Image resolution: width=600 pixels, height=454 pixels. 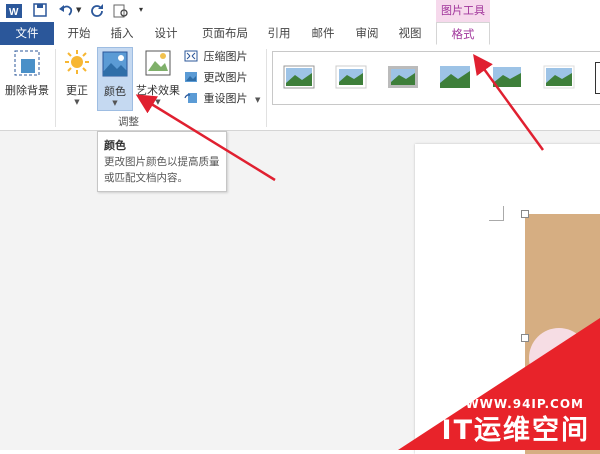 I want to click on ribbon-tabs: 文件 开始 插入 设计 页面布局 引用 邮件 审阅 视图, so click(x=300, y=34).